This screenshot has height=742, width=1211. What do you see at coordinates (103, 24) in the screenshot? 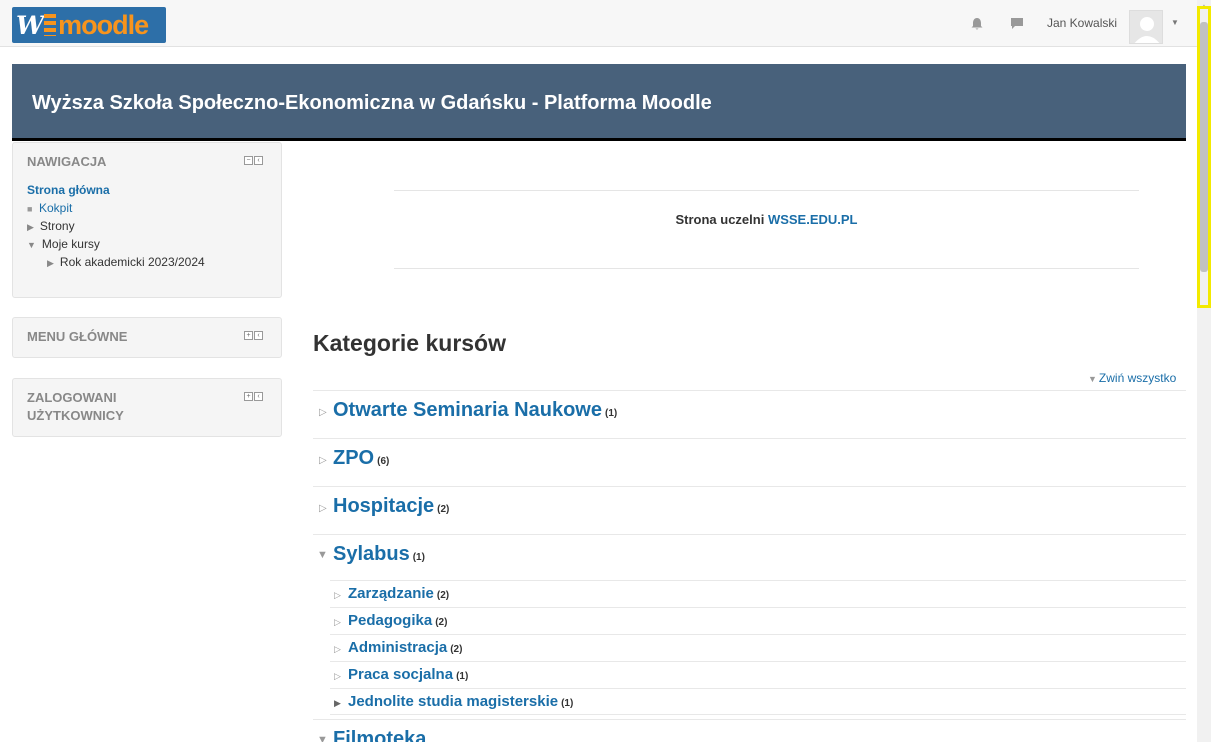
I see `logo-moodle-text: moodle` at bounding box center [103, 24].